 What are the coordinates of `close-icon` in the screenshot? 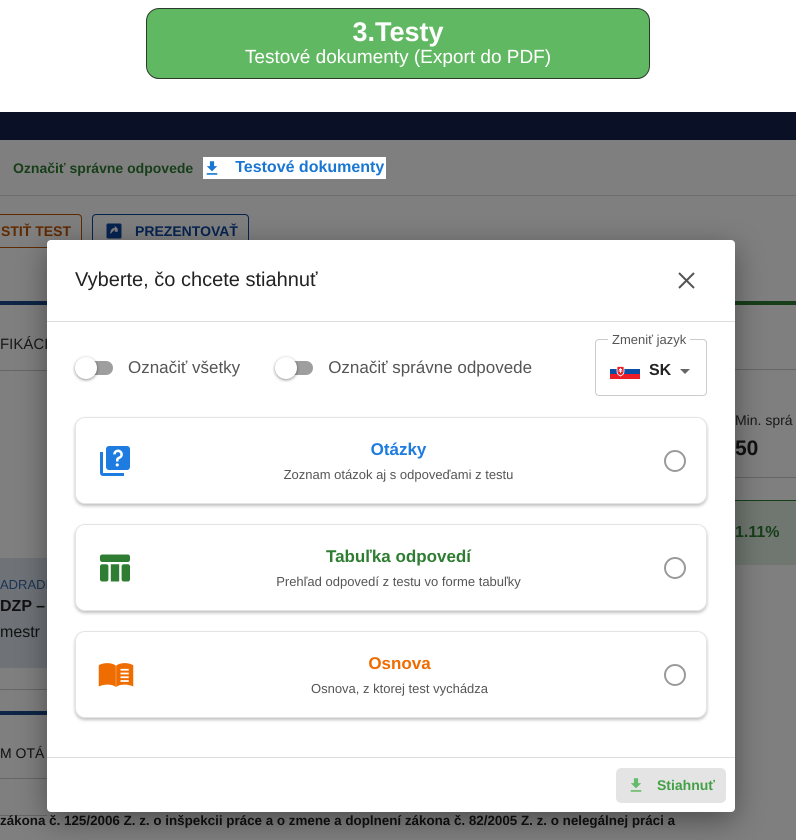 It's located at (686, 280).